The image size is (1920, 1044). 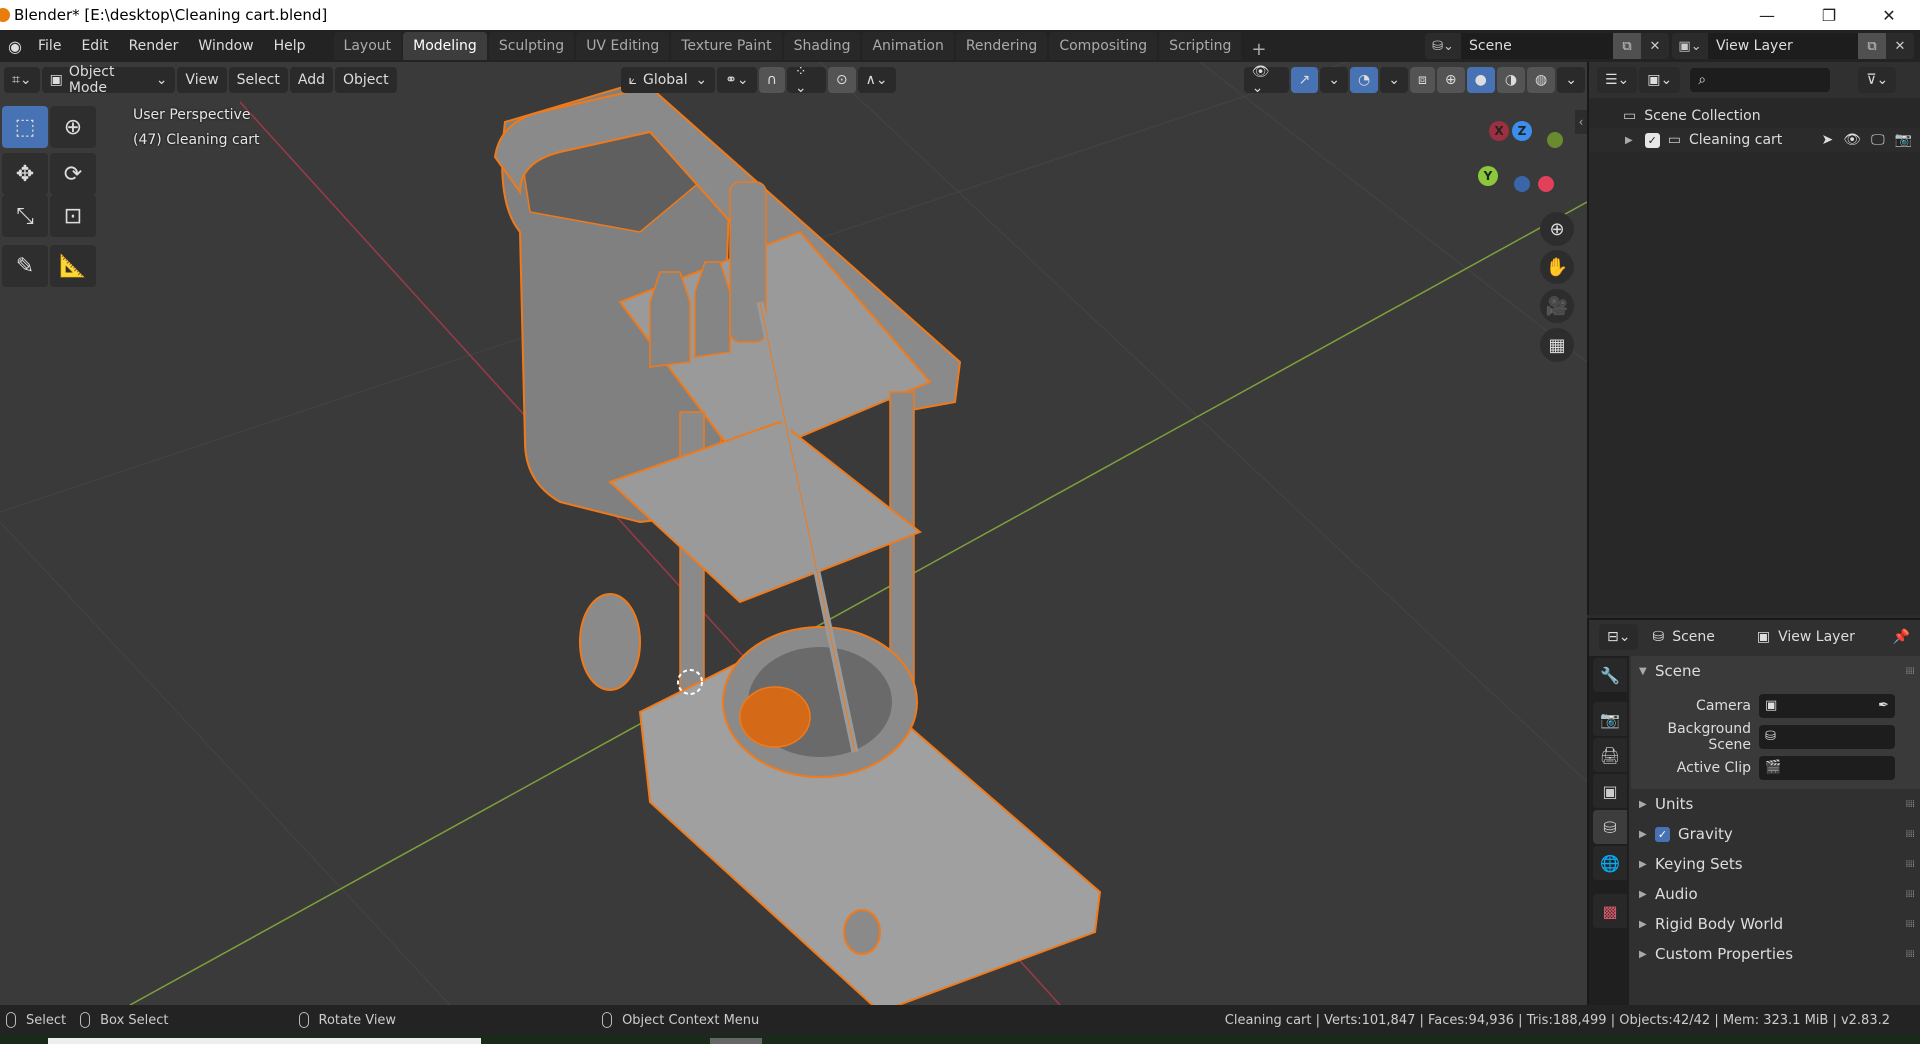 What do you see at coordinates (737, 80) in the screenshot?
I see `pivot-point-dropdown: ⚭⌄` at bounding box center [737, 80].